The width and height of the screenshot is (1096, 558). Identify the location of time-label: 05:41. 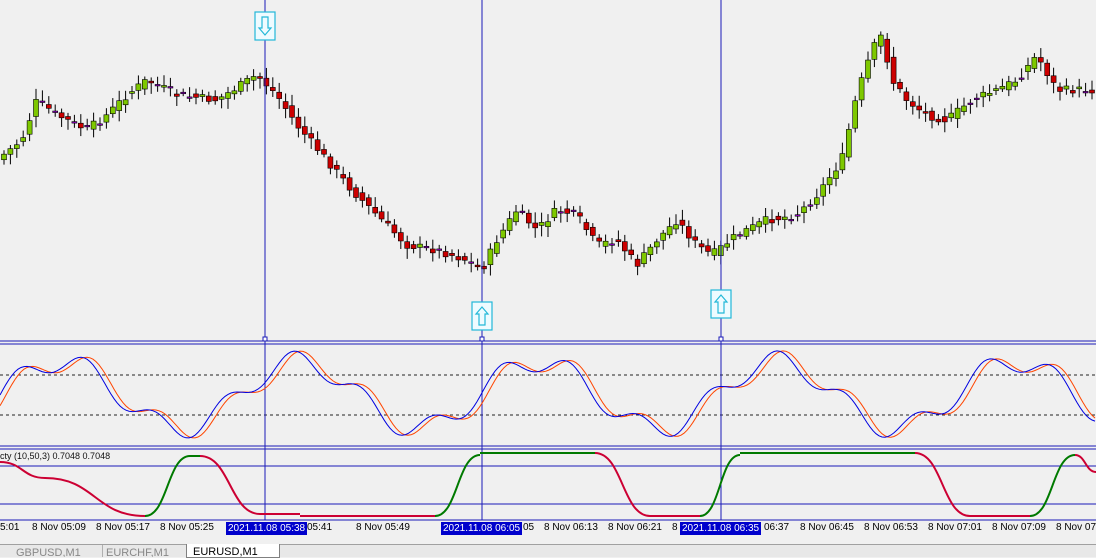
(320, 527).